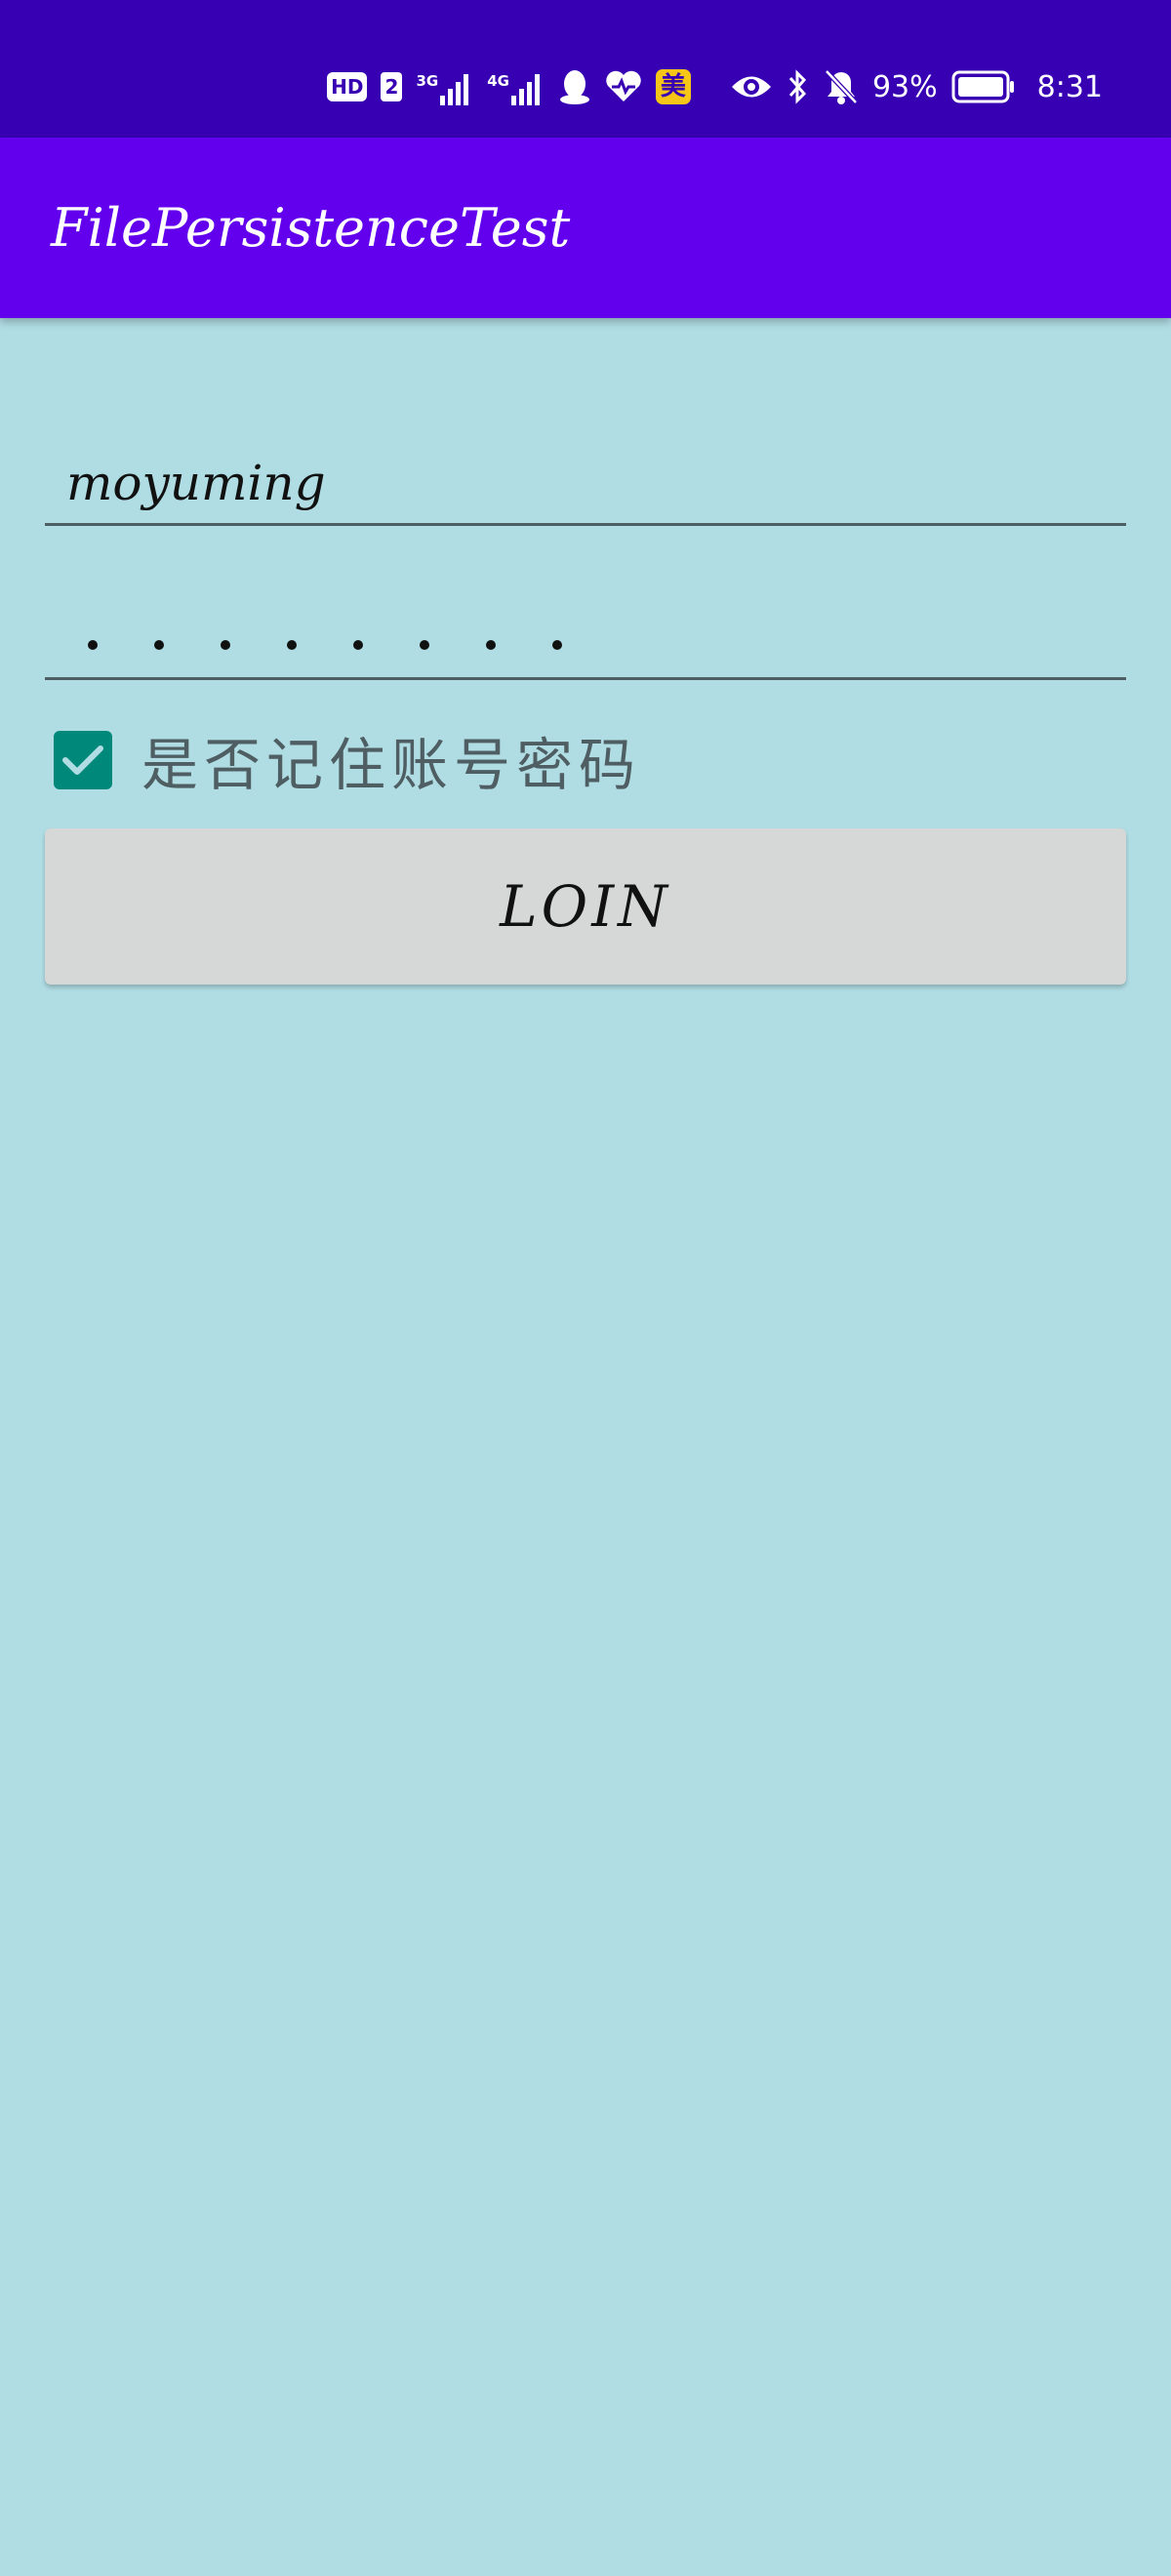  Describe the element at coordinates (983, 86) in the screenshot. I see `battery-icon` at that location.